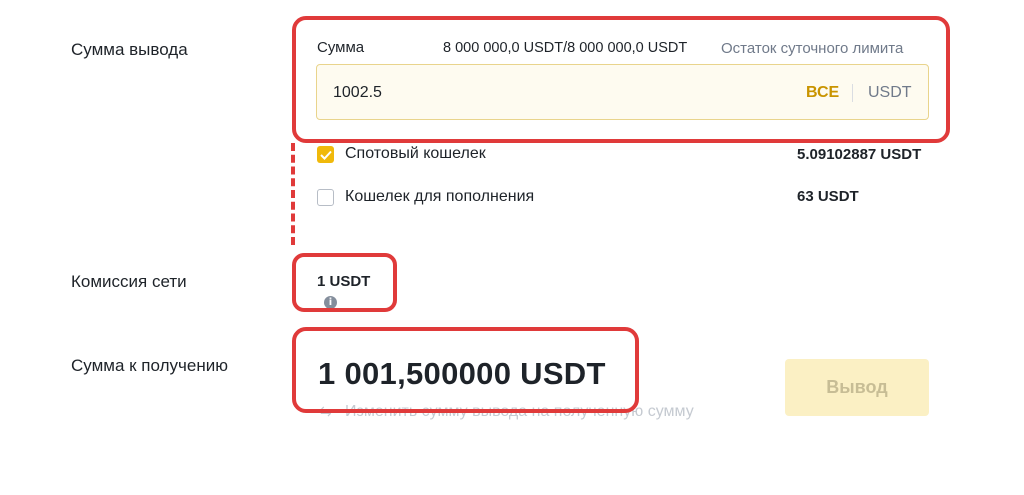  I want to click on spot-wallet-label: Спотовый кошелек, so click(415, 154).